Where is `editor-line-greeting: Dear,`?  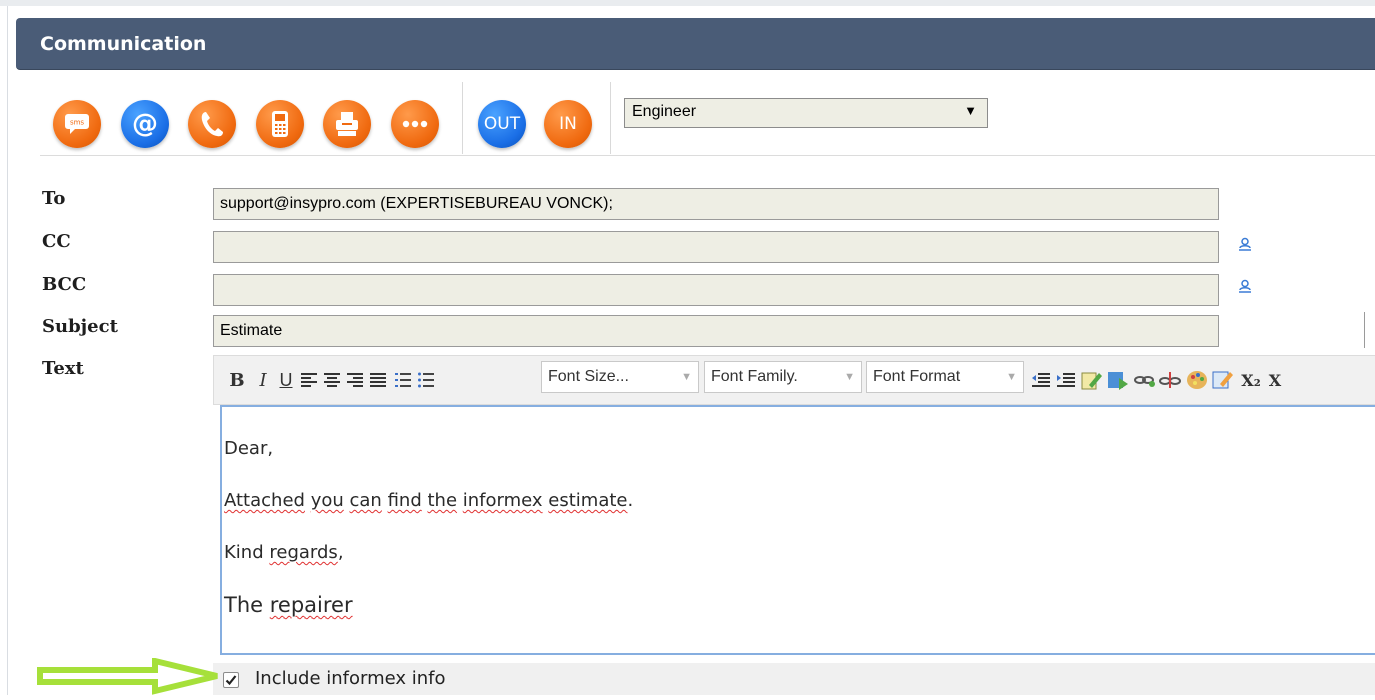
editor-line-greeting: Dear, is located at coordinates (249, 448).